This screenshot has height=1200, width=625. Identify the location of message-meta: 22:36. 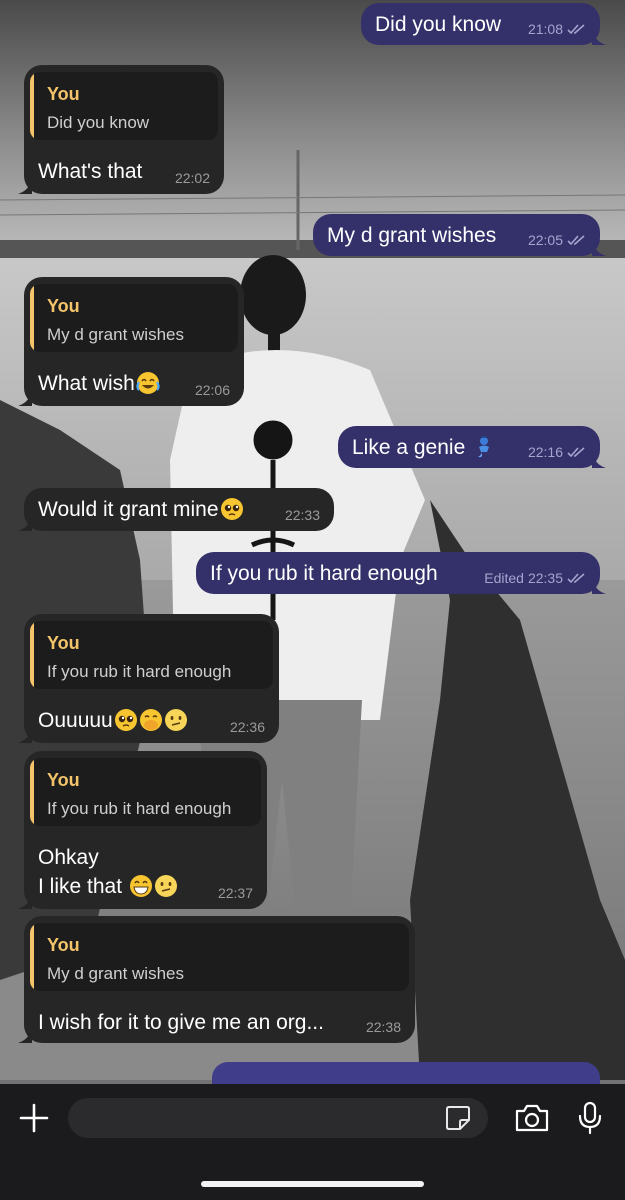
(247, 727).